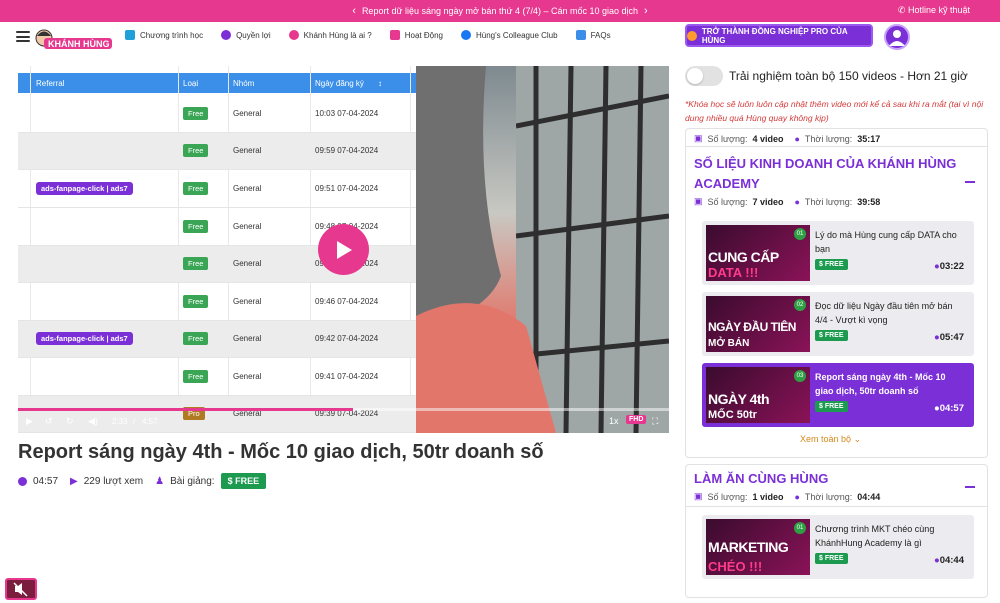 Image resolution: width=1000 pixels, height=603 pixels. Describe the element at coordinates (758, 324) in the screenshot. I see `lesson-thumbnail: 02 NGÀY ĐẦU TIÊN MỞ BÁN` at that location.